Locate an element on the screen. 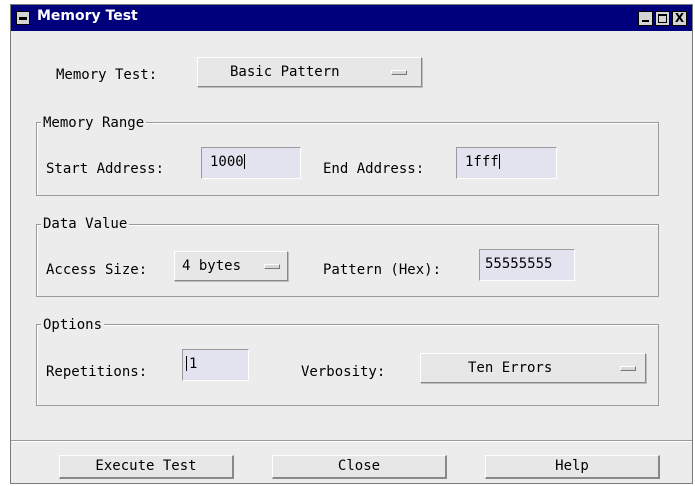  button-separator is located at coordinates (351, 441).